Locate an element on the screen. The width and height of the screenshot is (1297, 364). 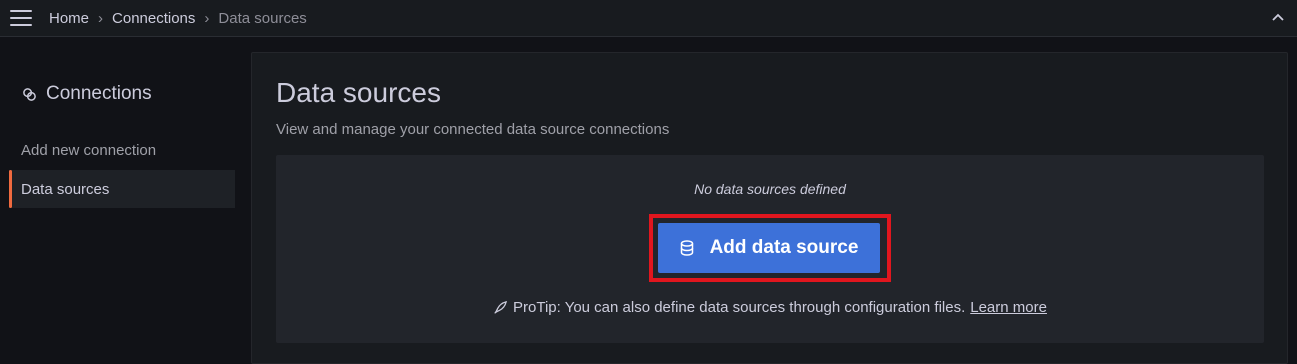
hamburger-menu-icon is located at coordinates (21, 18).